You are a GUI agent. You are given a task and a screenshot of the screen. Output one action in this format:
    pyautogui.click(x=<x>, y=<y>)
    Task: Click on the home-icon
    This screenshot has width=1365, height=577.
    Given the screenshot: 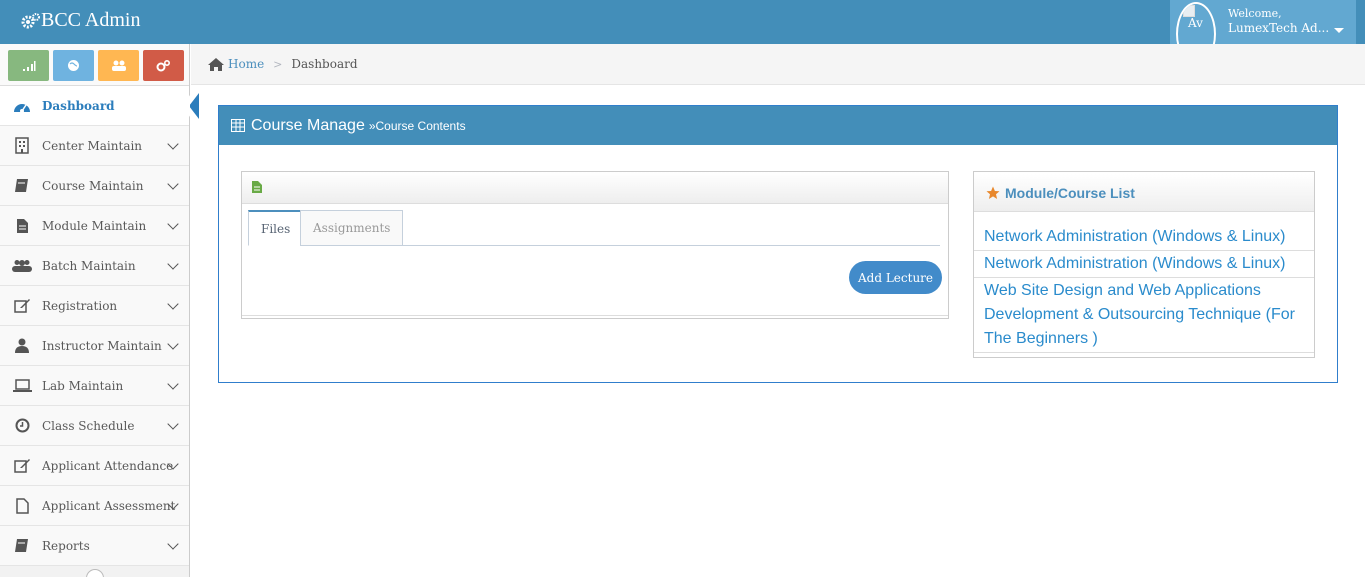 What is the action you would take?
    pyautogui.click(x=216, y=64)
    